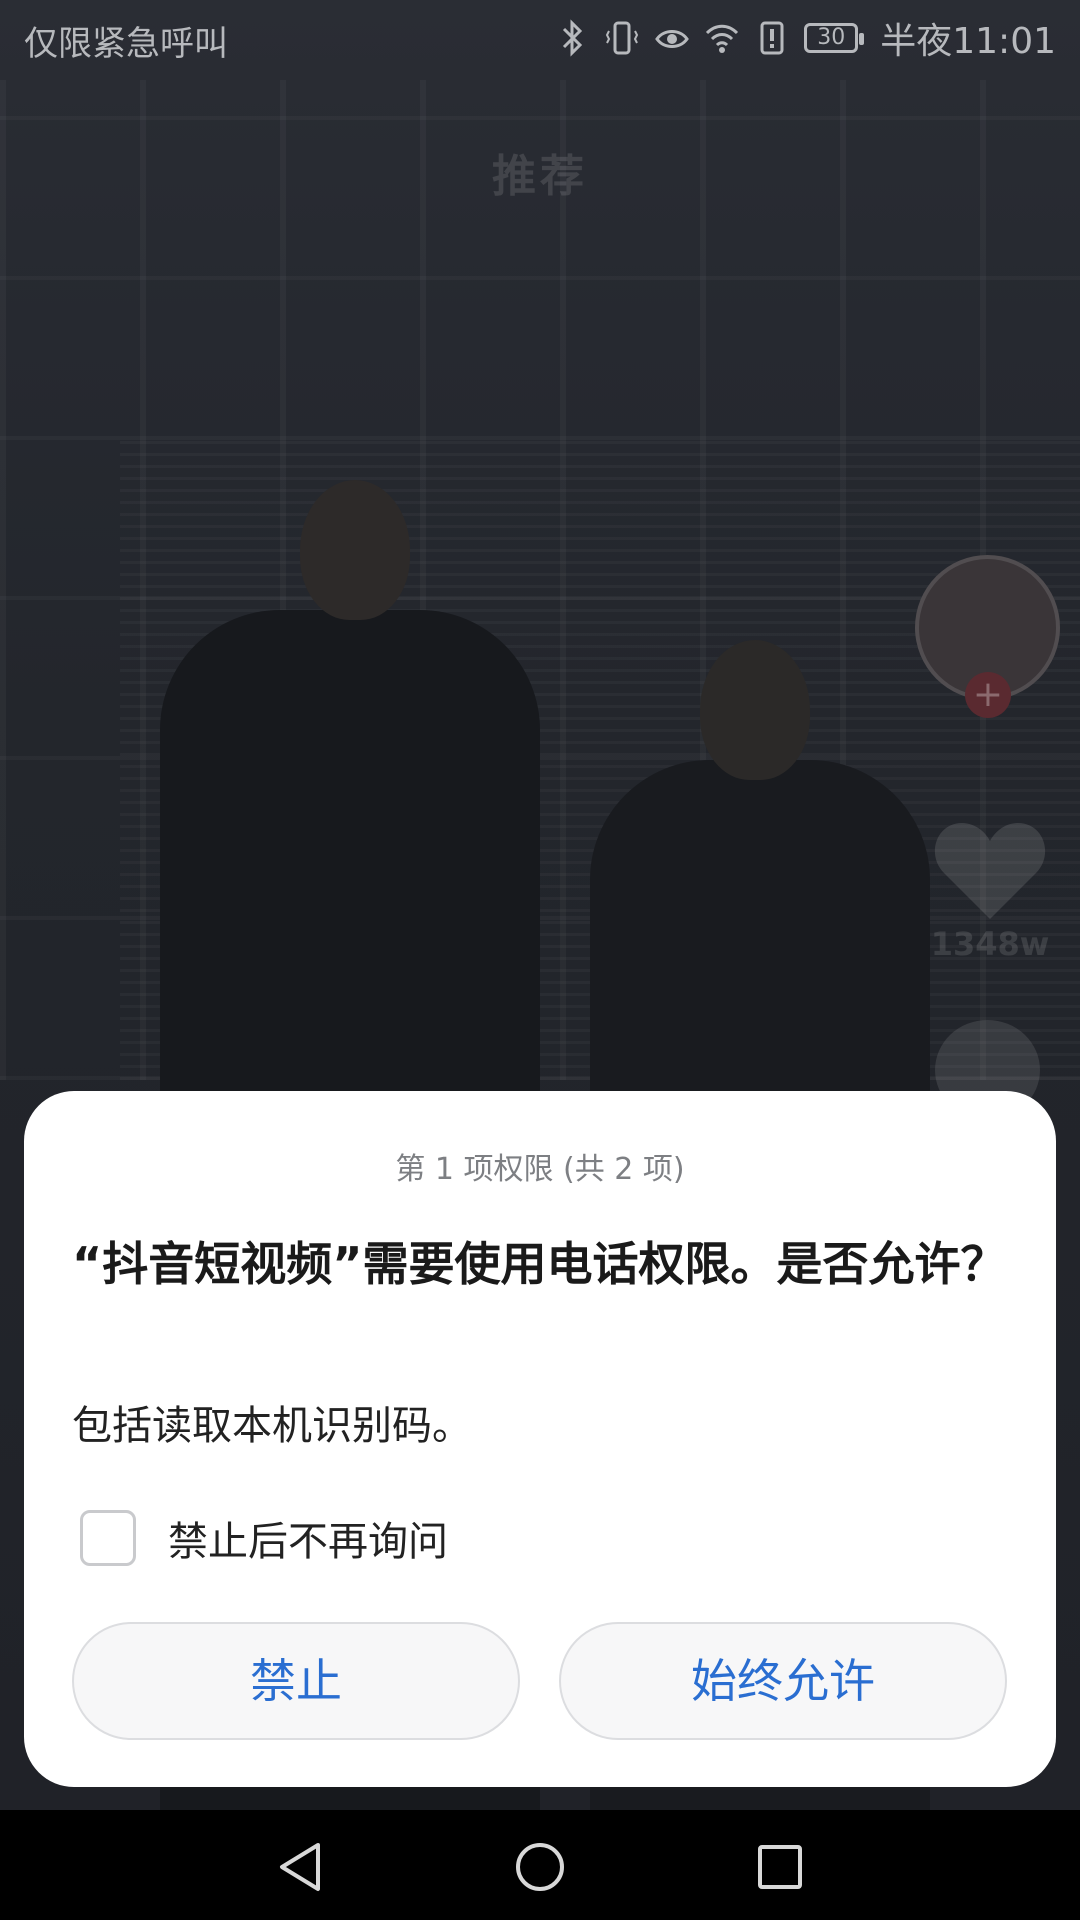 The height and width of the screenshot is (1920, 1080). Describe the element at coordinates (540, 176) in the screenshot. I see `feed-tab-recommend: 推荐` at that location.